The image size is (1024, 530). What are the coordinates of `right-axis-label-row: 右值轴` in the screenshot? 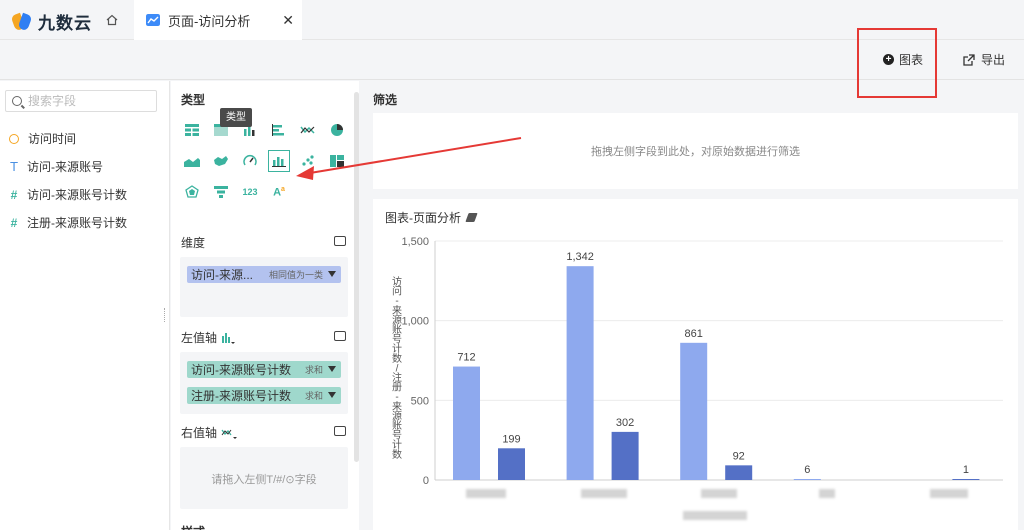 It's located at (209, 432).